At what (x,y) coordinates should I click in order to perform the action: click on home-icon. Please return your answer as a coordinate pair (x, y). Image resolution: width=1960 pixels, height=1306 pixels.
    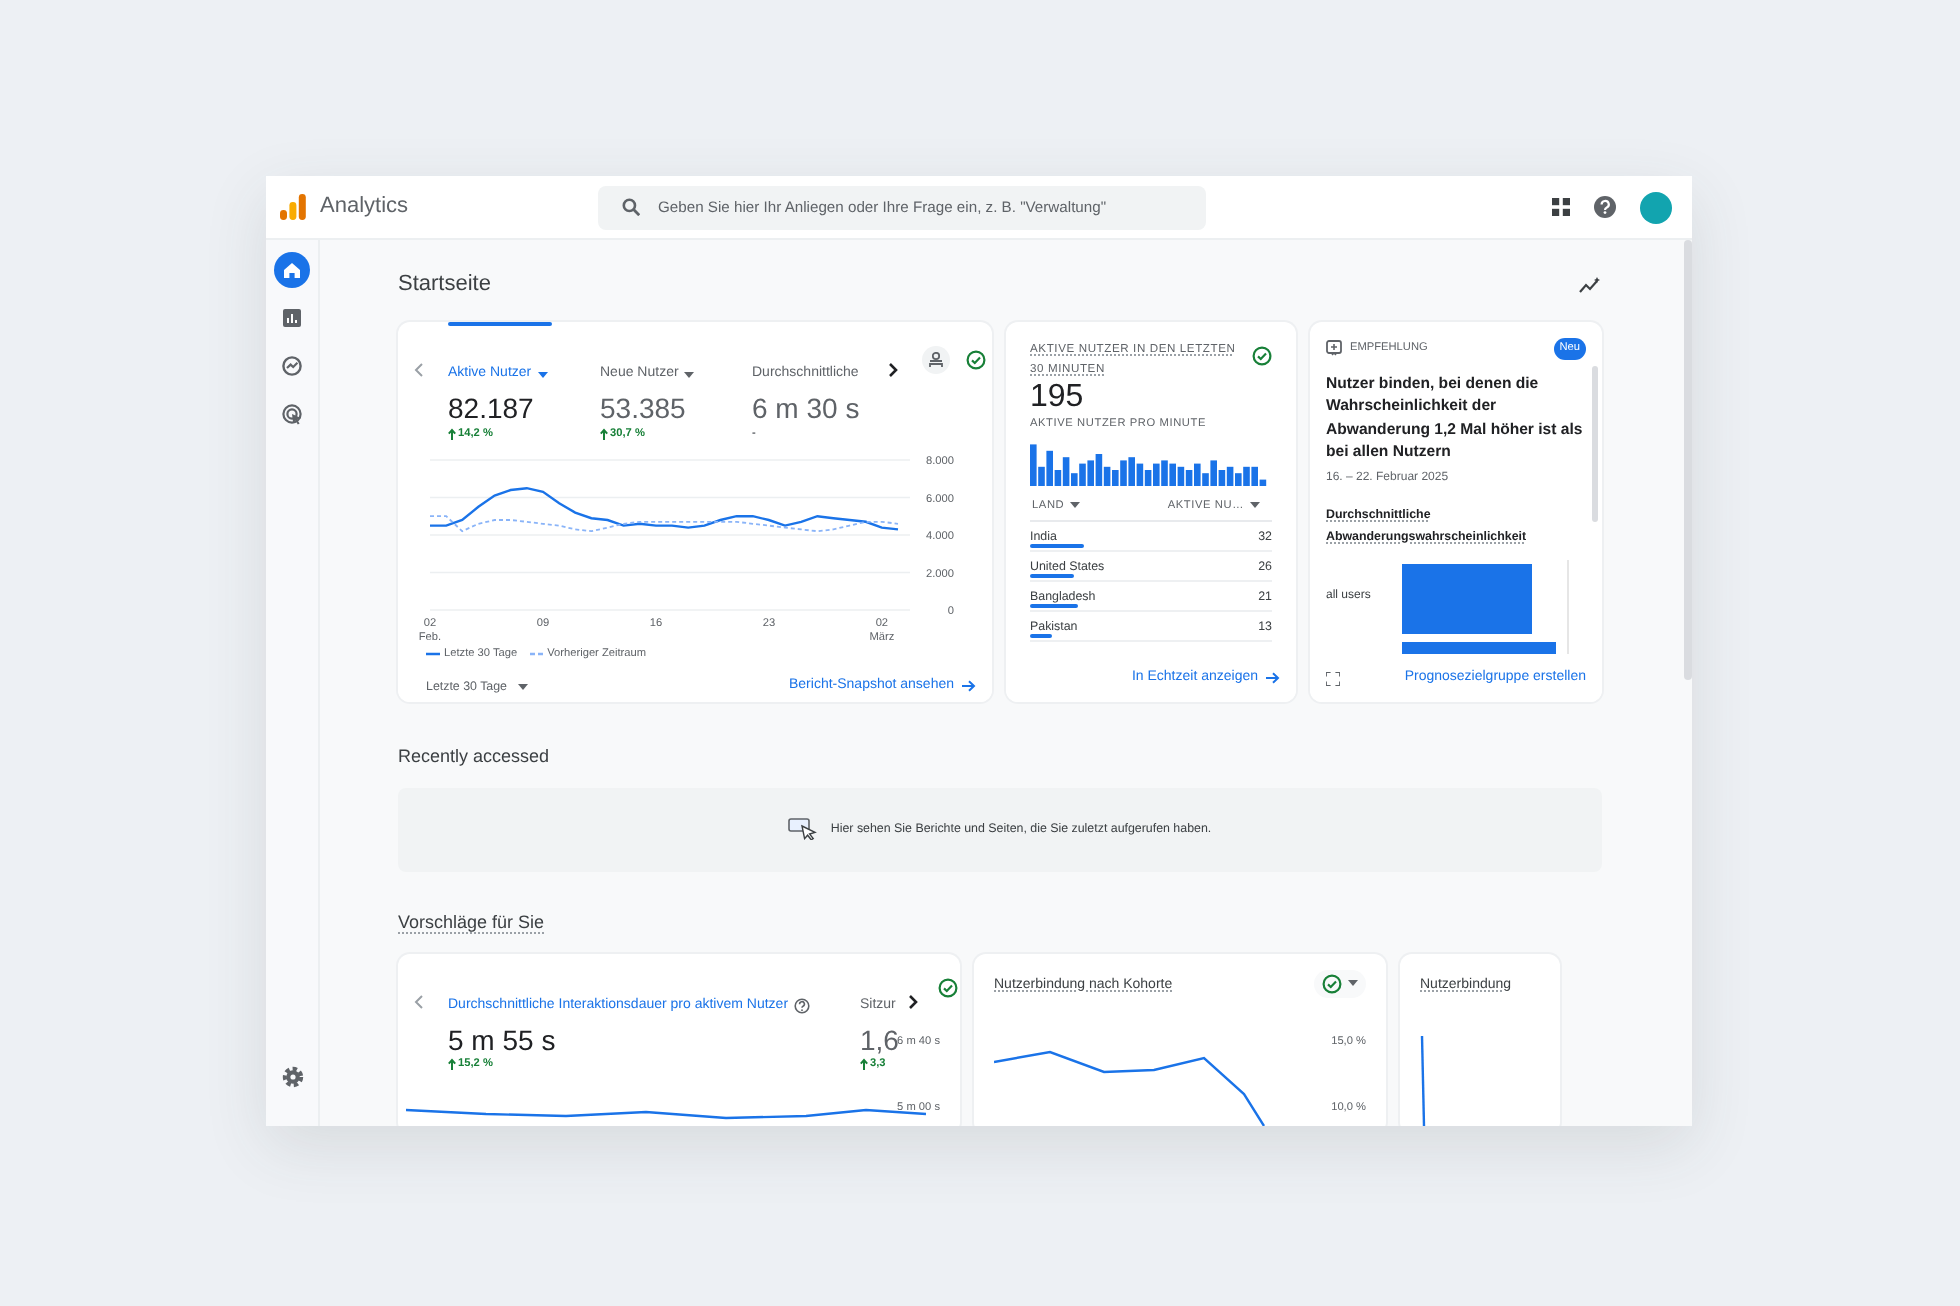
    Looking at the image, I should click on (292, 270).